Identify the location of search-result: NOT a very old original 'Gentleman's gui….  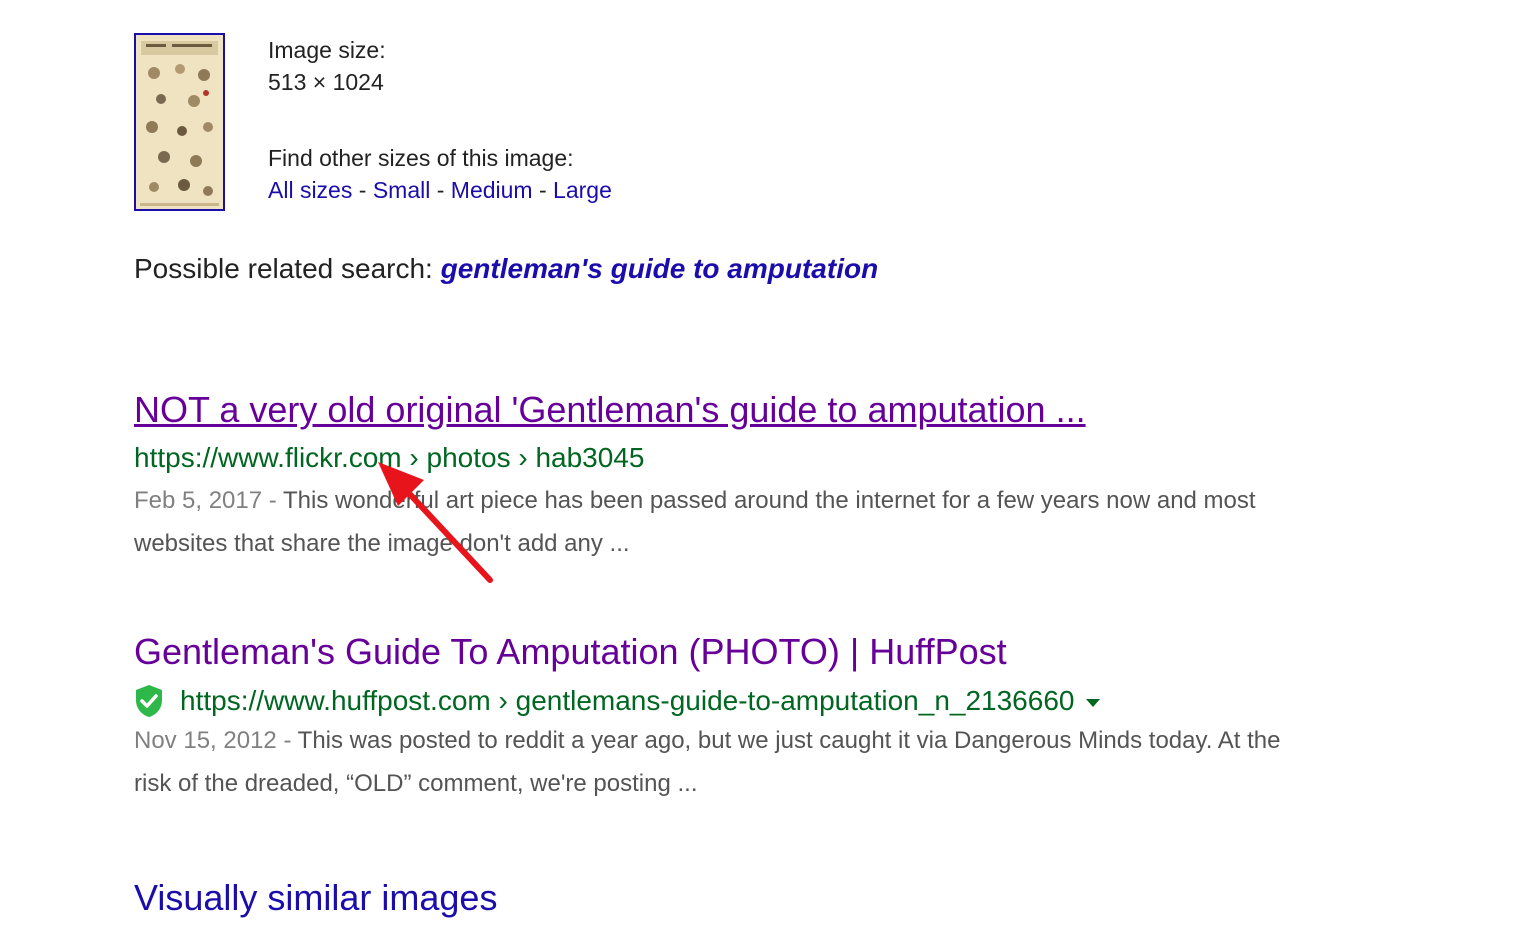
(734, 476).